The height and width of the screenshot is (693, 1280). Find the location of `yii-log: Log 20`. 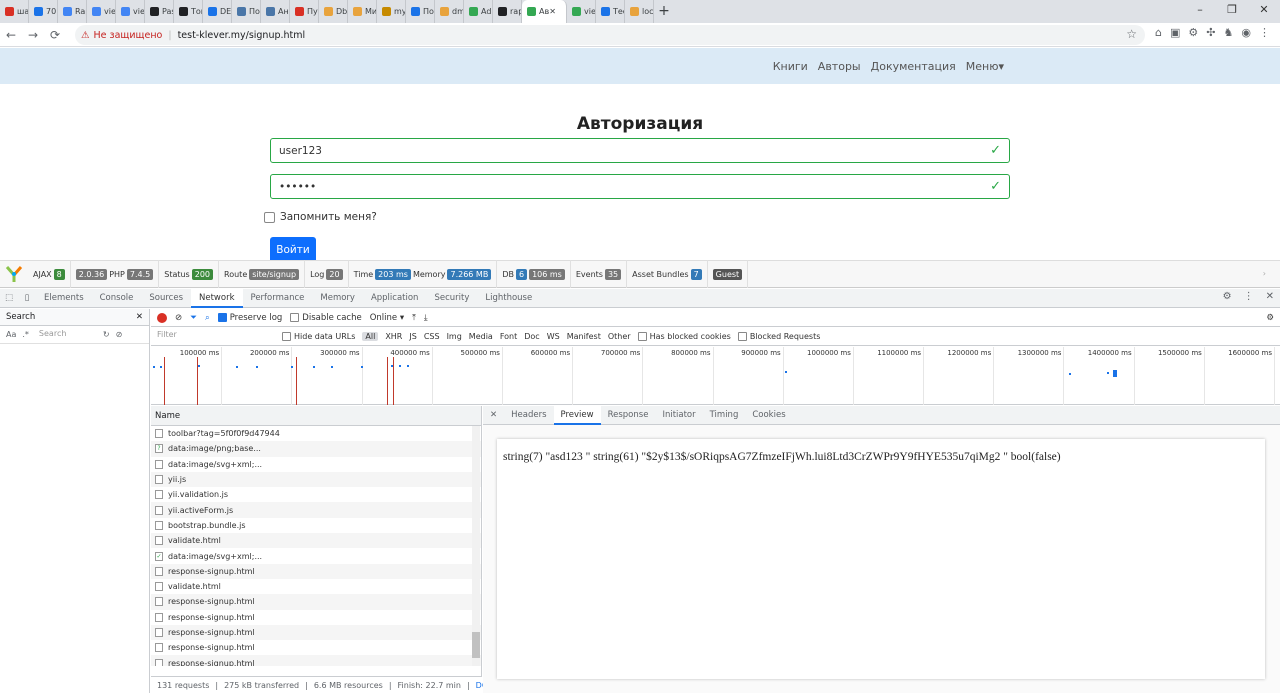

yii-log: Log 20 is located at coordinates (327, 274).